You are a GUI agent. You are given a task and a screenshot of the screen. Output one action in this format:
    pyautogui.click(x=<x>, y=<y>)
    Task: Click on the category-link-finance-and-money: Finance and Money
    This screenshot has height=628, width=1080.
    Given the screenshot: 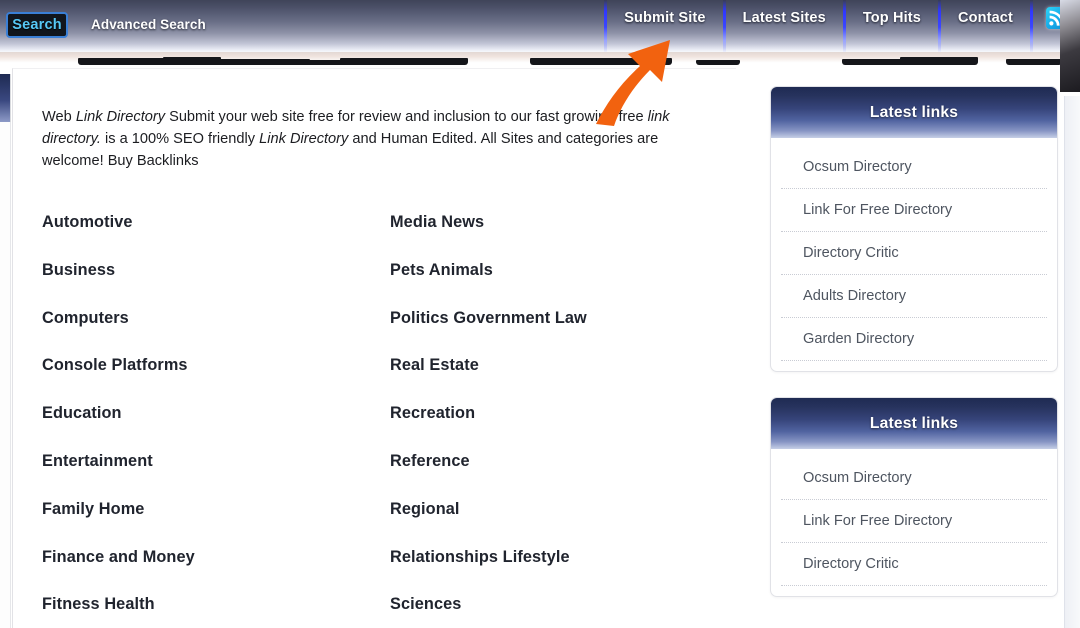 What is the action you would take?
    pyautogui.click(x=212, y=572)
    